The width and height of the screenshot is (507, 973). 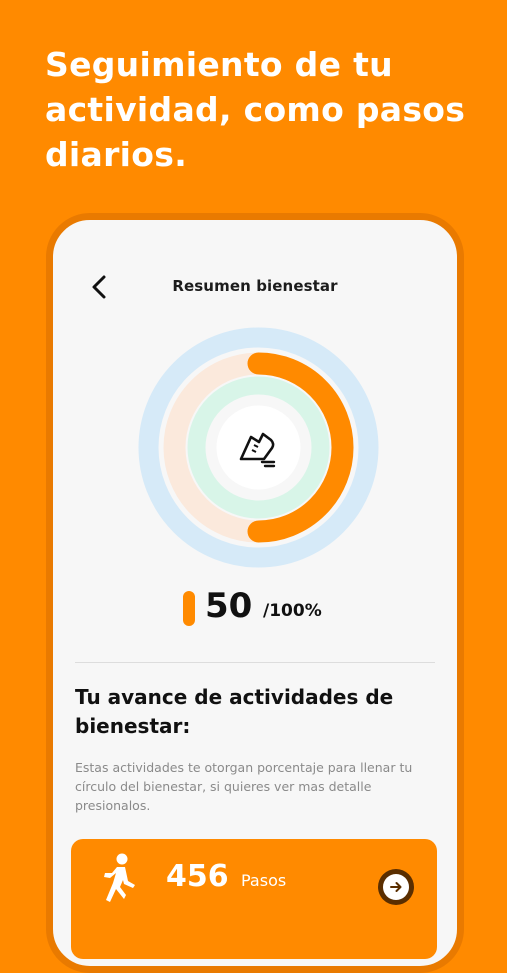 I want to click on steps-value: 456, so click(x=197, y=876).